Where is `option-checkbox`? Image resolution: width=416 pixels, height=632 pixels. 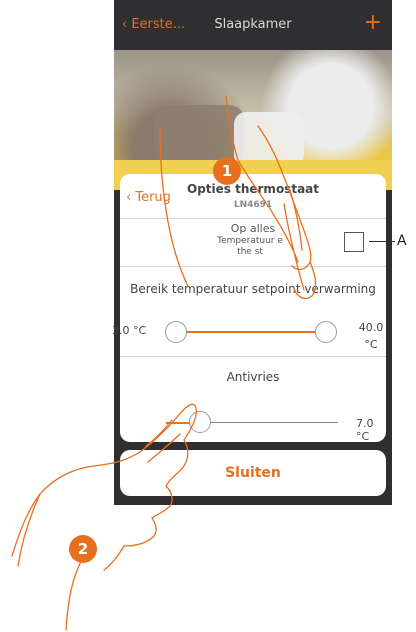
option-checkbox is located at coordinates (354, 242).